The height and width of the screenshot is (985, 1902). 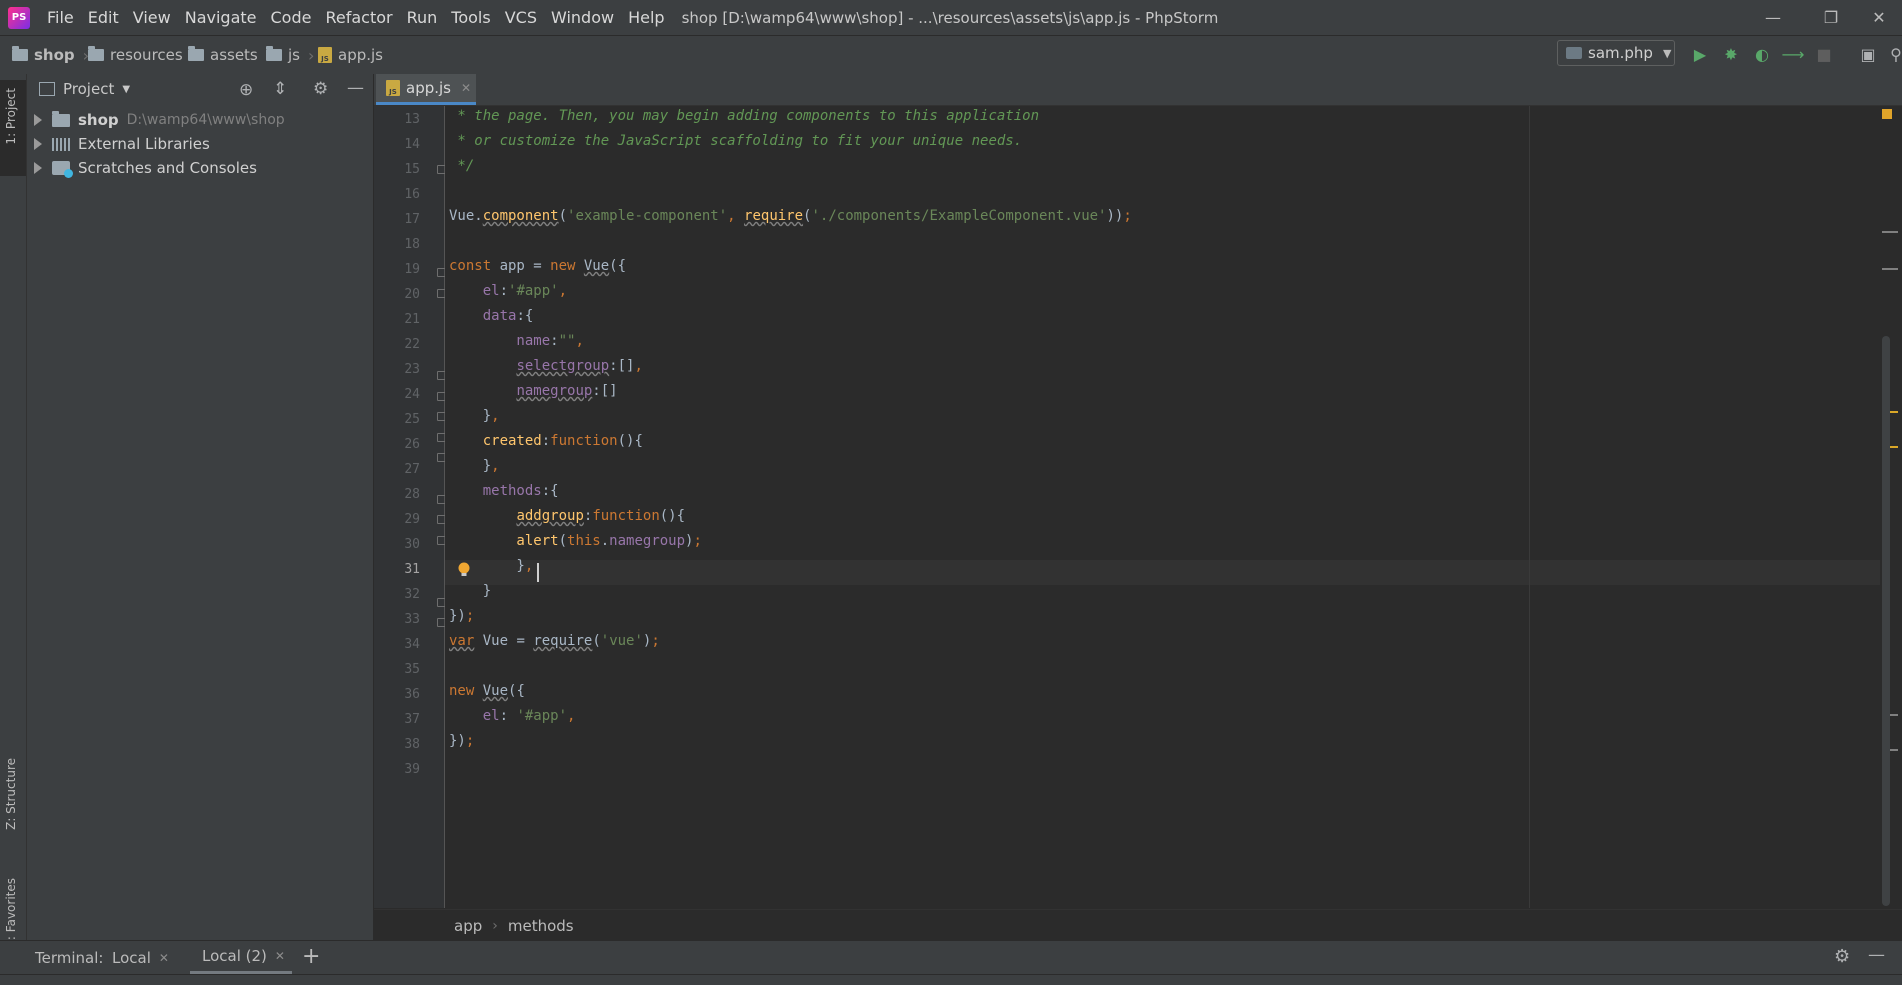 I want to click on editor-tabs: JS app.js ✕, so click(x=1138, y=90).